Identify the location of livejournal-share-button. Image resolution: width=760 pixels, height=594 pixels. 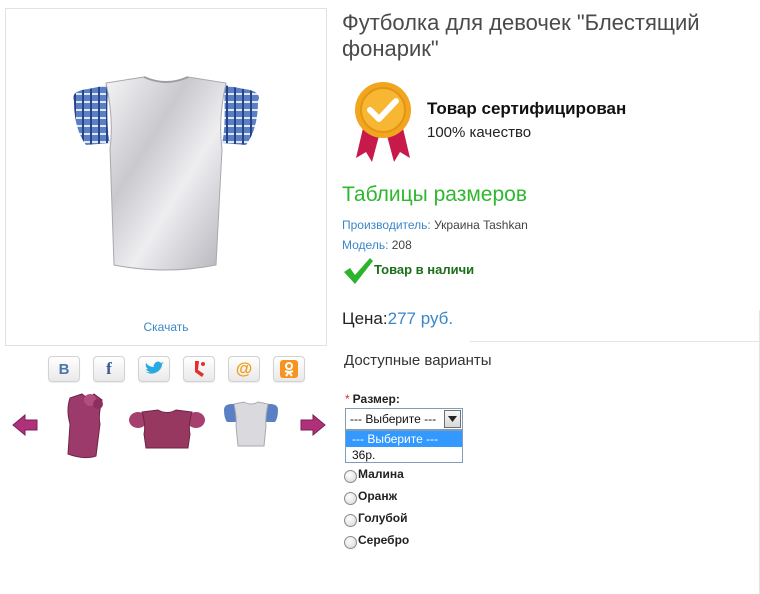
(199, 369).